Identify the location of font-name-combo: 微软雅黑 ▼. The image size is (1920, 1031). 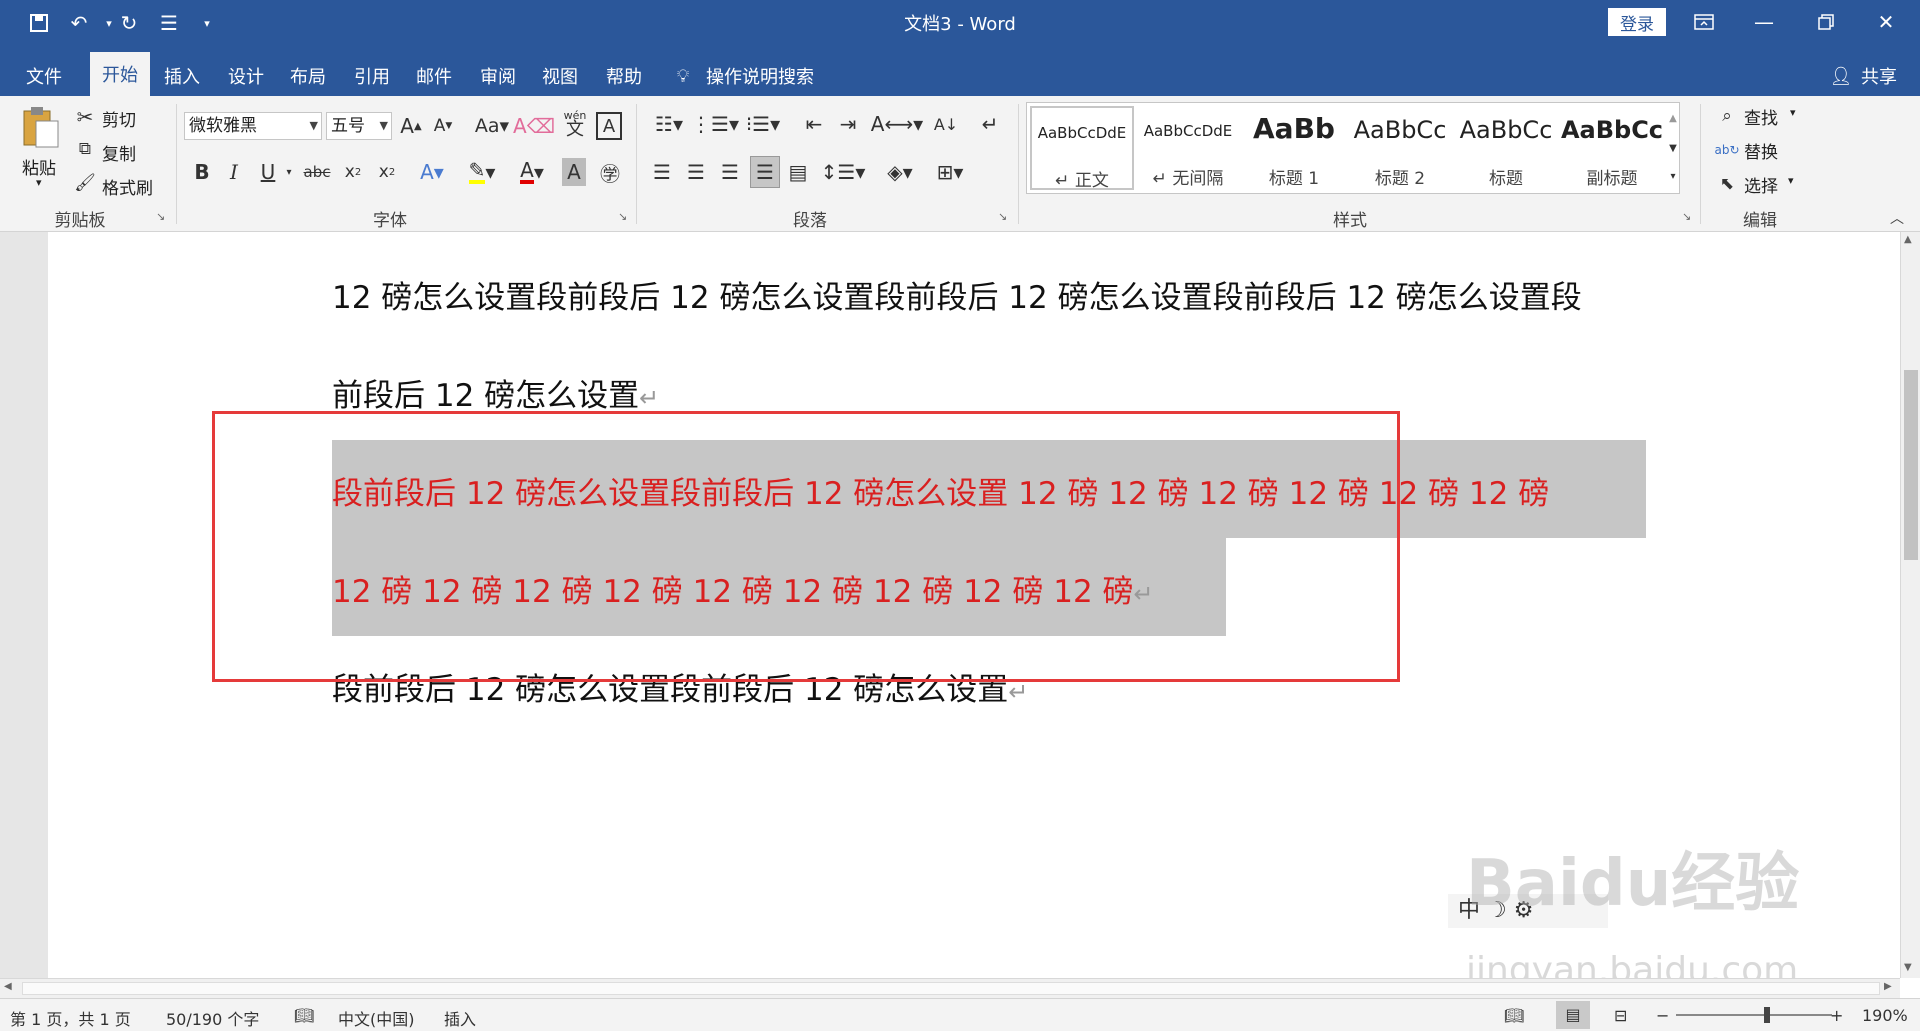
(253, 126).